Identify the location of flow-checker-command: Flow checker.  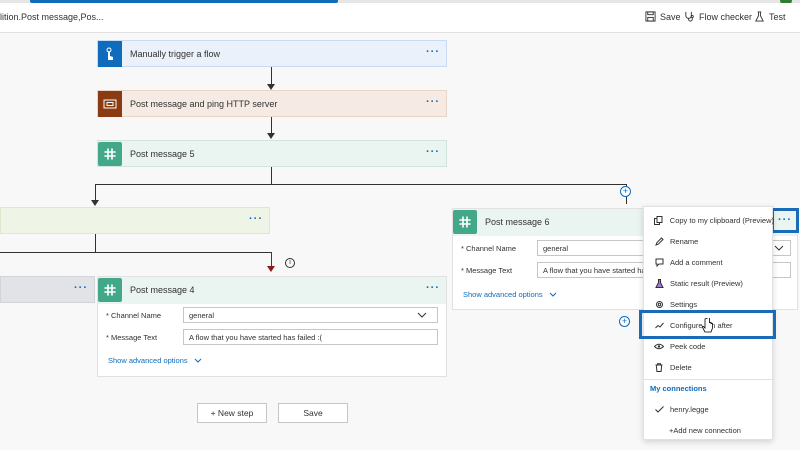
(718, 16).